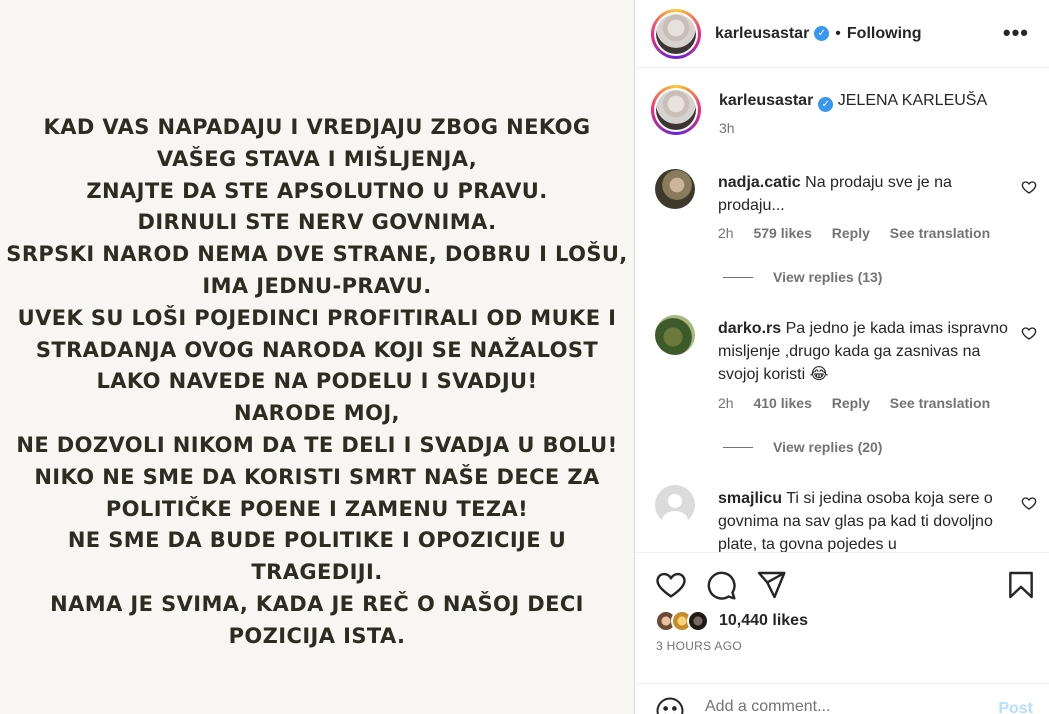  What do you see at coordinates (750, 498) in the screenshot?
I see `commenter-username: smajlicu` at bounding box center [750, 498].